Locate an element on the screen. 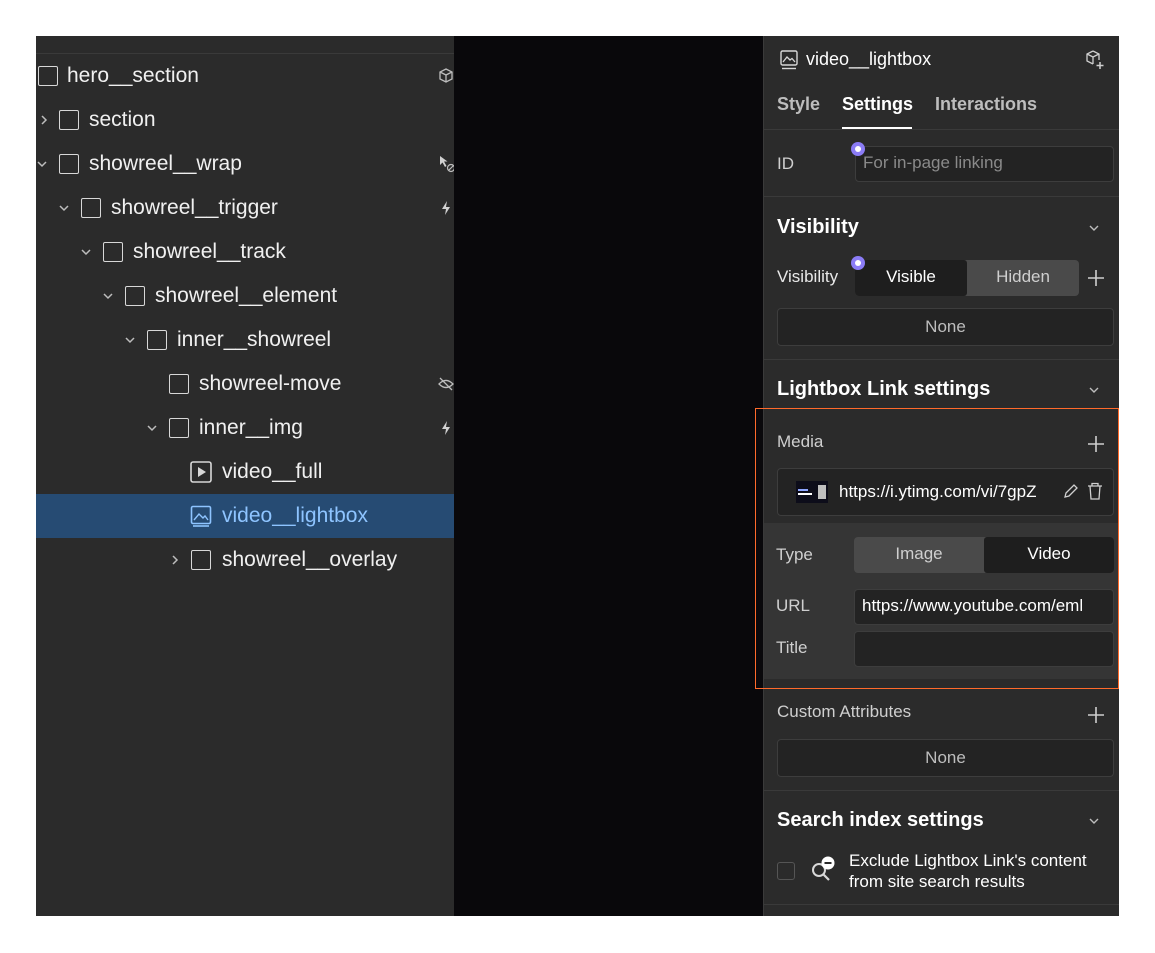 The image size is (1155, 953). tree-item-section: section is located at coordinates (245, 120).